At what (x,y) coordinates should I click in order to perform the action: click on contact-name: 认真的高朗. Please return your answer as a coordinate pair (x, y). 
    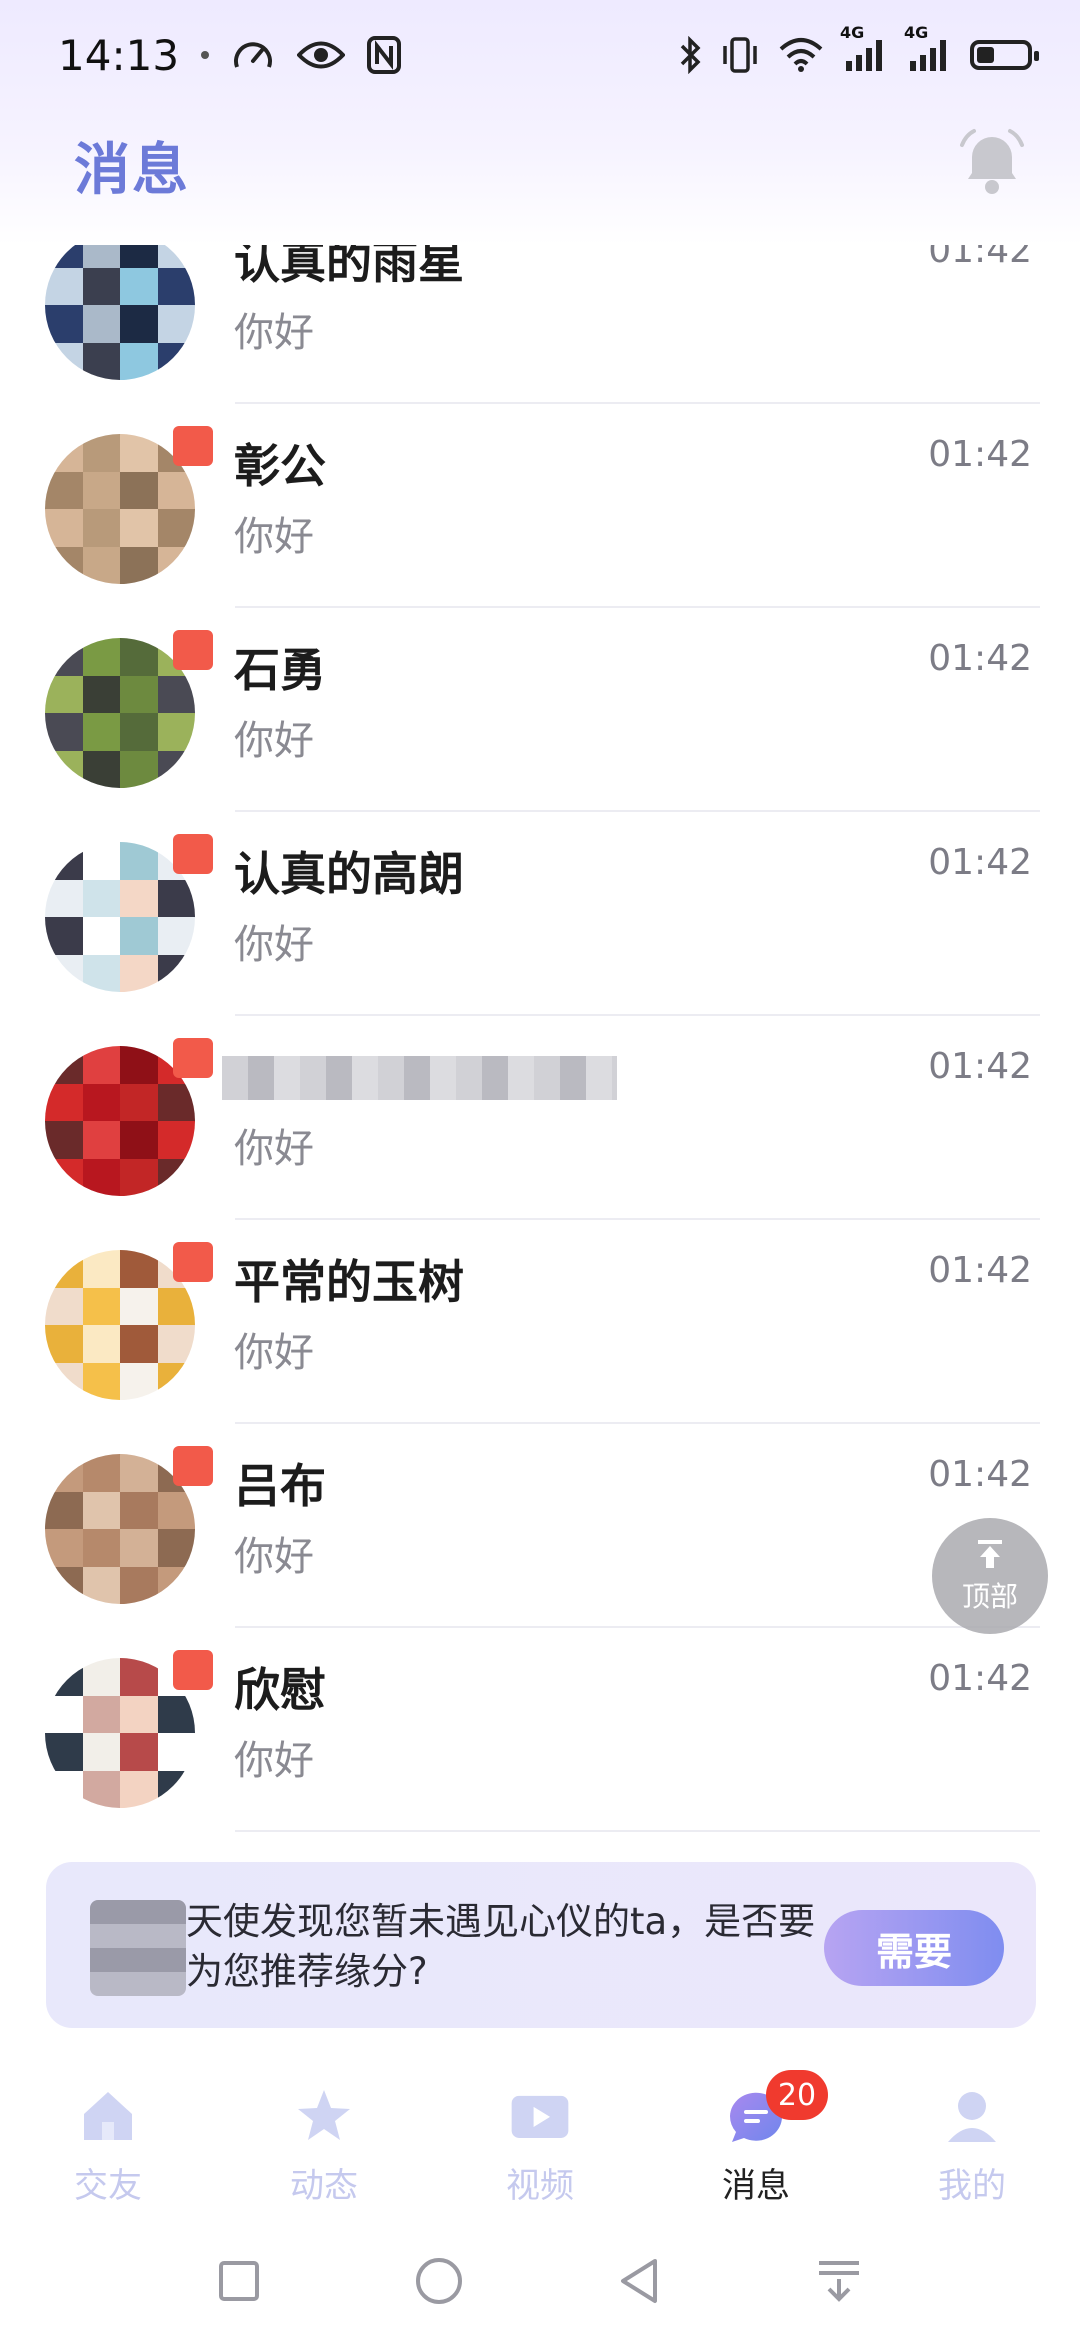
    Looking at the image, I should click on (349, 874).